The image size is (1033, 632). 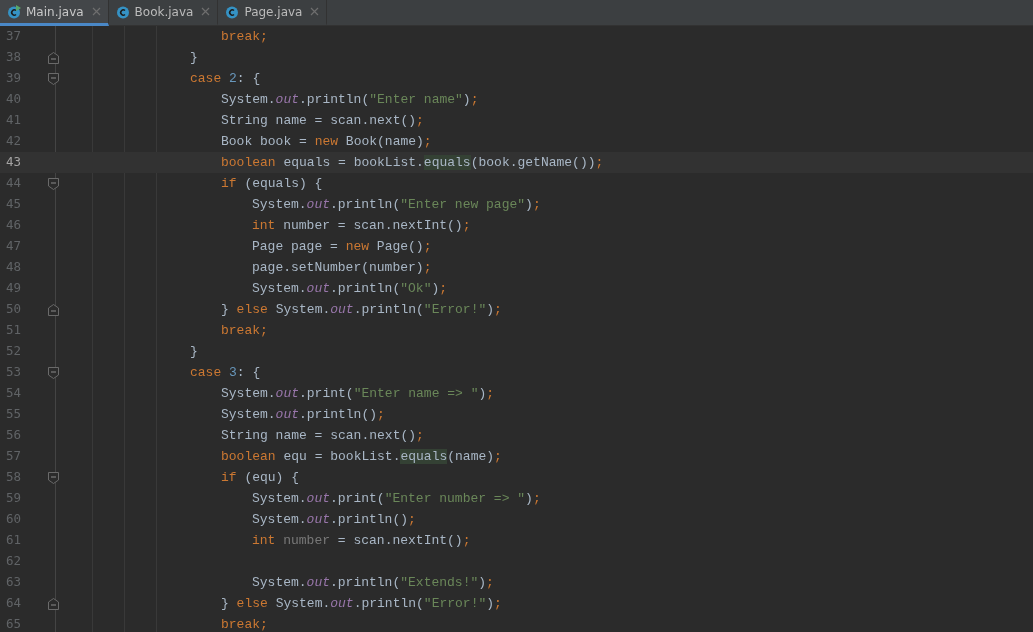 I want to click on line-number: 53, so click(x=14, y=372).